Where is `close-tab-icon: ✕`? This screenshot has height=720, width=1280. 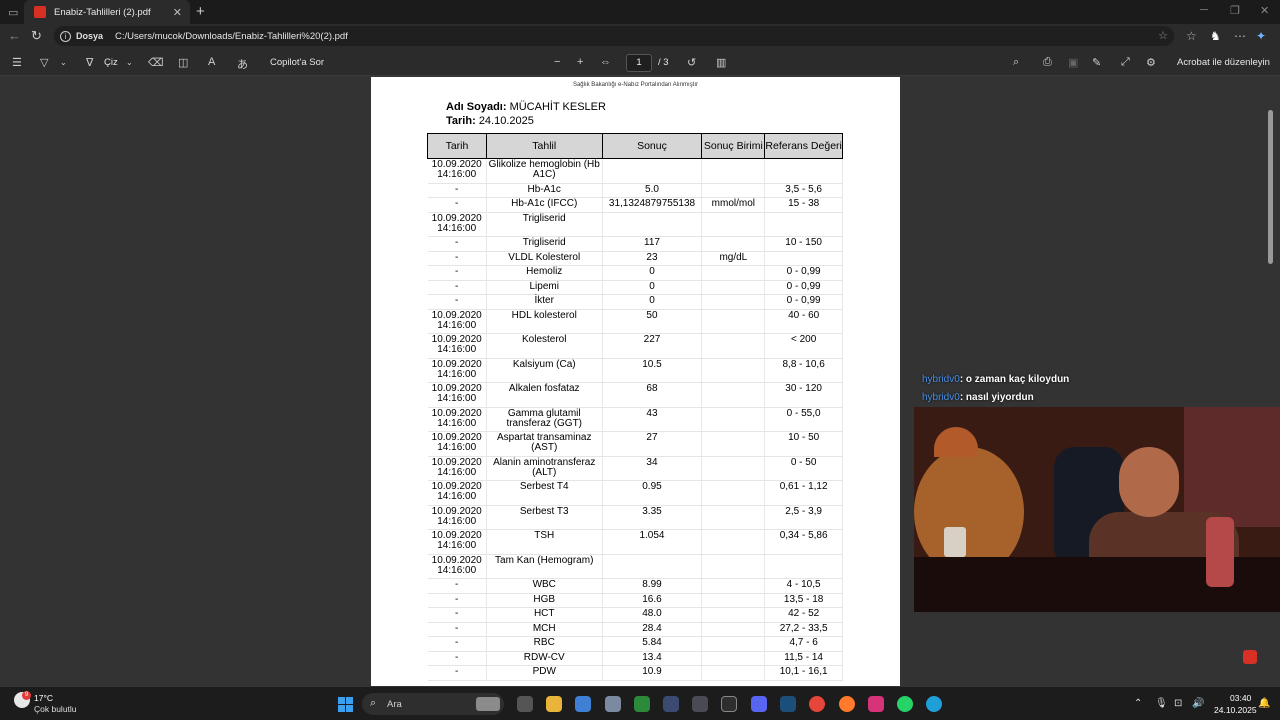 close-tab-icon: ✕ is located at coordinates (177, 12).